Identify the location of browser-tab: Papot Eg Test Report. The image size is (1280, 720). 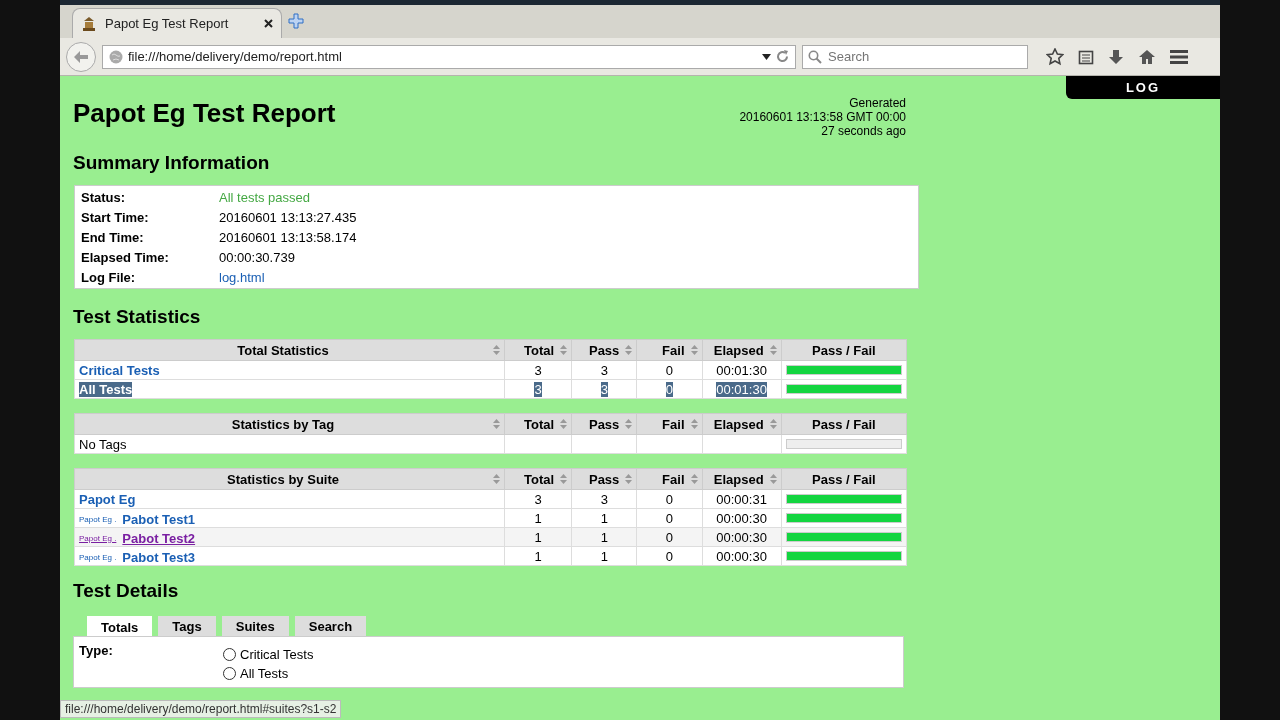
(177, 23).